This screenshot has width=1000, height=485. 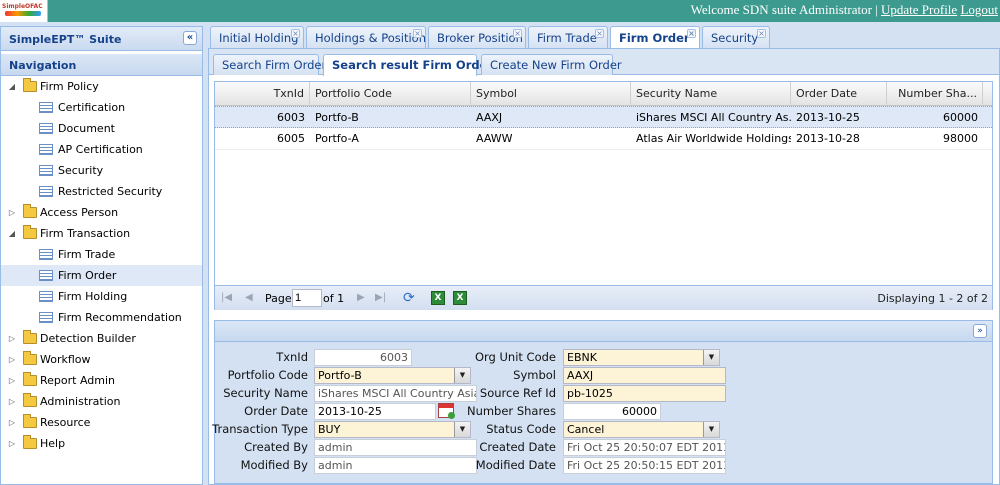 What do you see at coordinates (408, 65) in the screenshot?
I see `sub-tab: Search result Firm Order` at bounding box center [408, 65].